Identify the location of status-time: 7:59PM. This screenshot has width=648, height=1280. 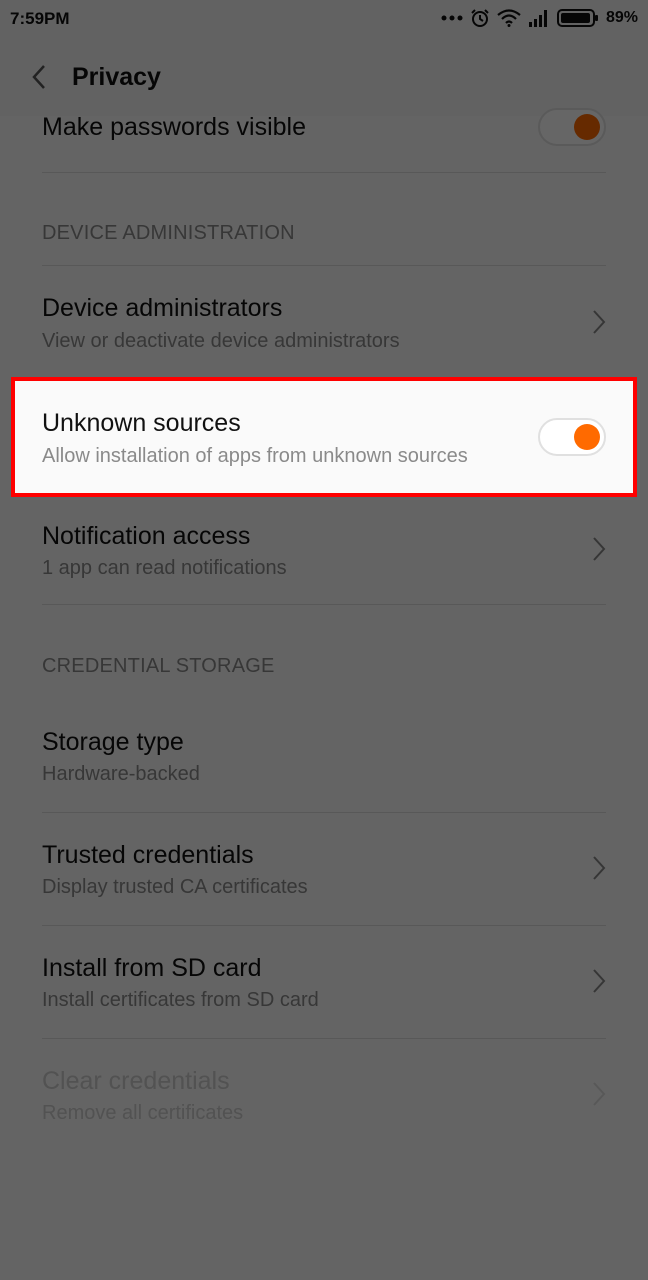
(40, 18).